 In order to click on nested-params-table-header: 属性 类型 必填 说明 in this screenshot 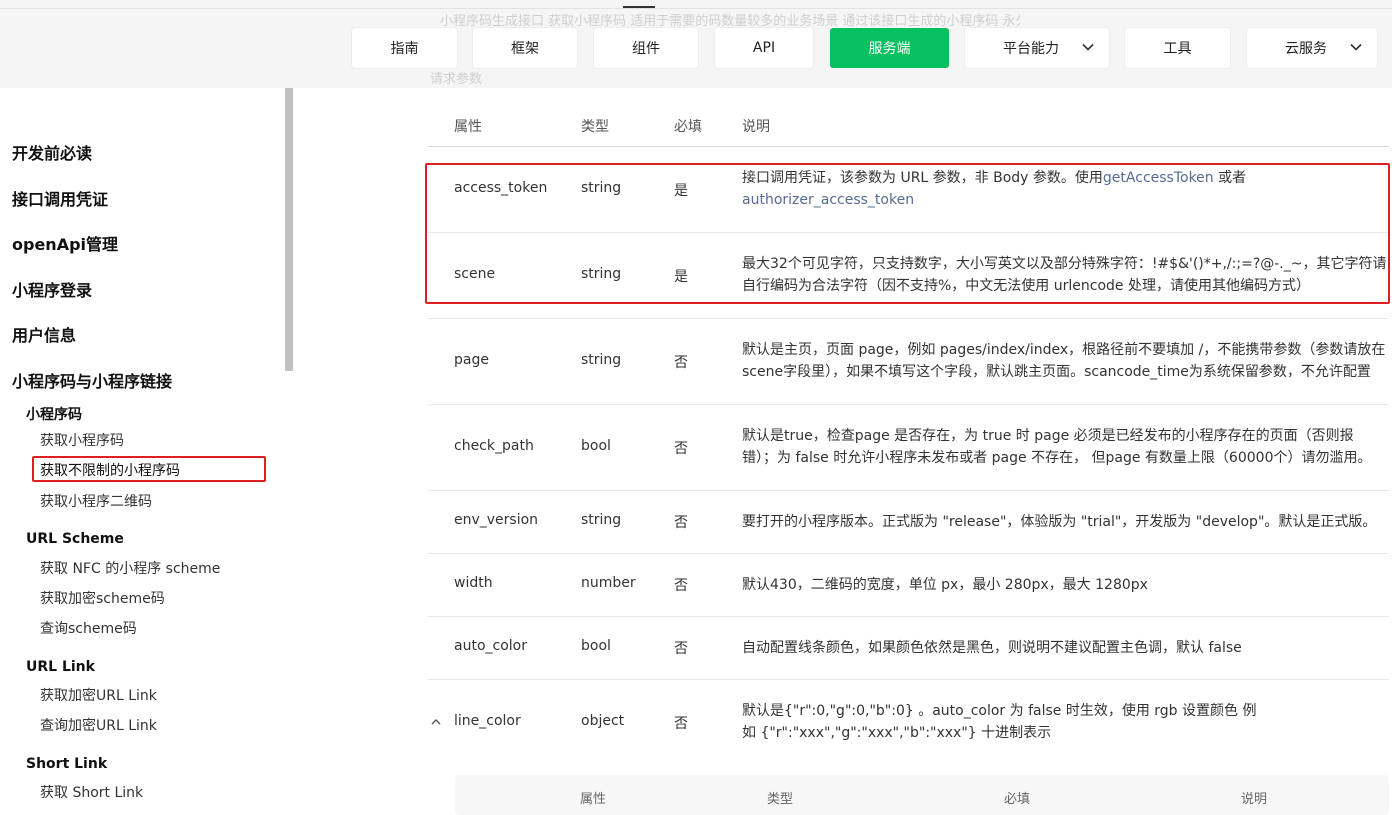, I will do `click(922, 795)`.